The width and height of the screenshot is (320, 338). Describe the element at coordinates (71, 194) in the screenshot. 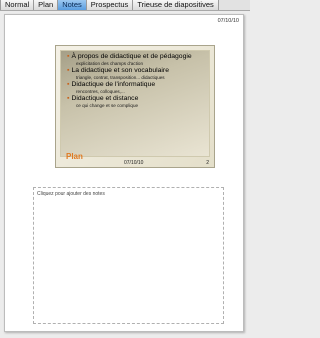

I see `notes-placeholder: Cliquez pour ajouter des notes` at that location.